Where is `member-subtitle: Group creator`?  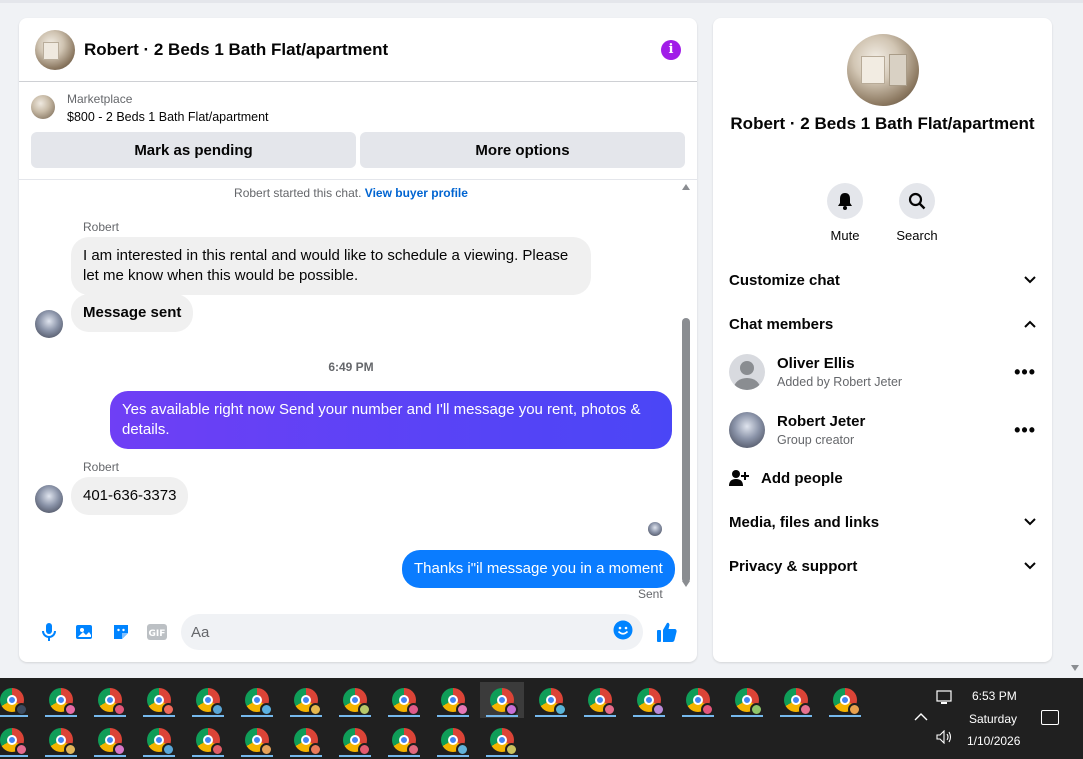
member-subtitle: Group creator is located at coordinates (816, 440).